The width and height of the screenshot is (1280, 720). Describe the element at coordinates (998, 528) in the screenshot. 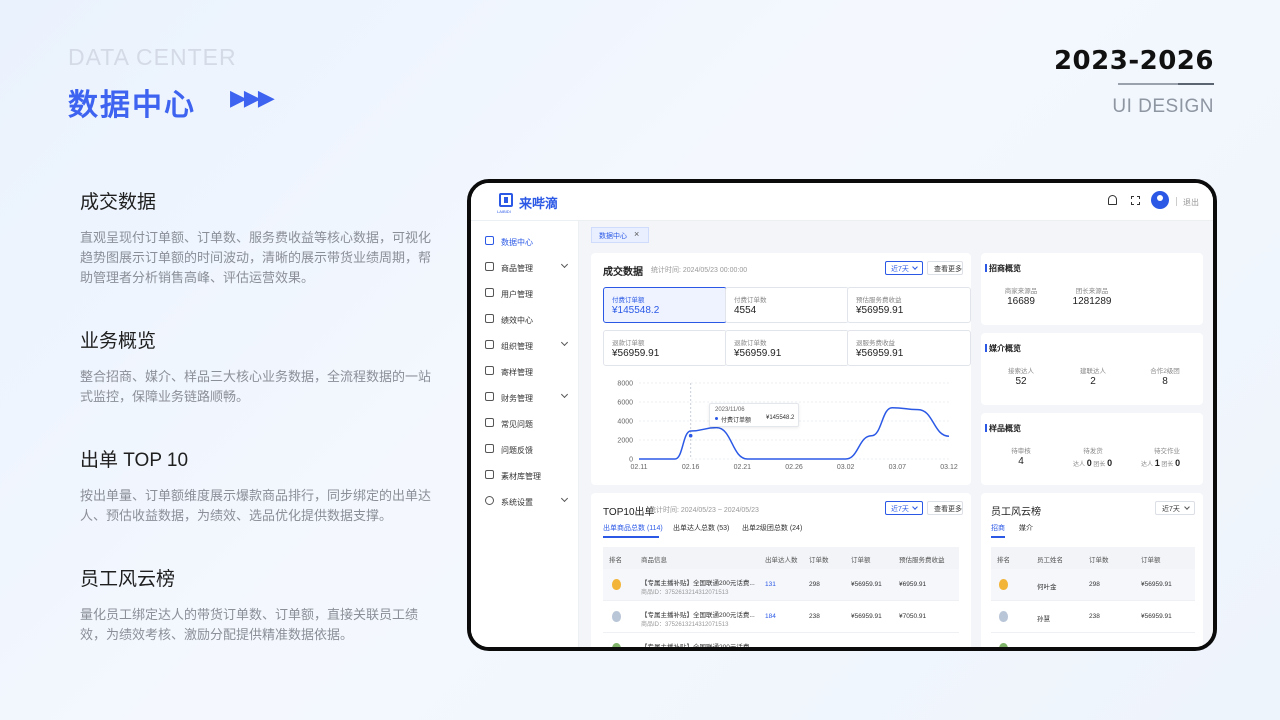

I see `tab-invest: 招商` at that location.